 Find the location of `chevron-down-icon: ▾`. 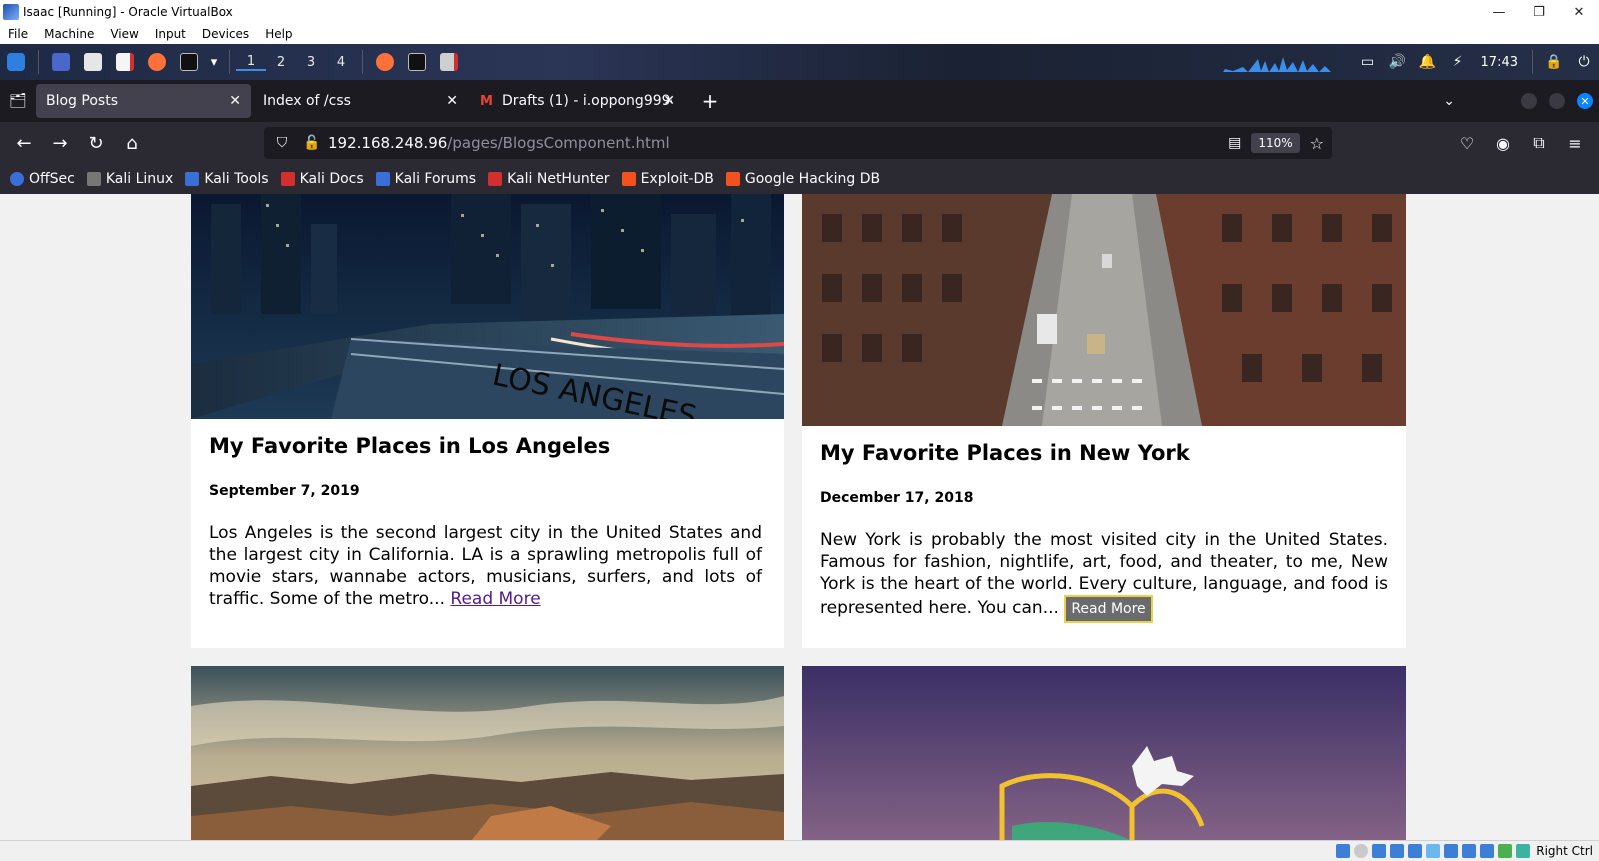

chevron-down-icon: ▾ is located at coordinates (214, 62).